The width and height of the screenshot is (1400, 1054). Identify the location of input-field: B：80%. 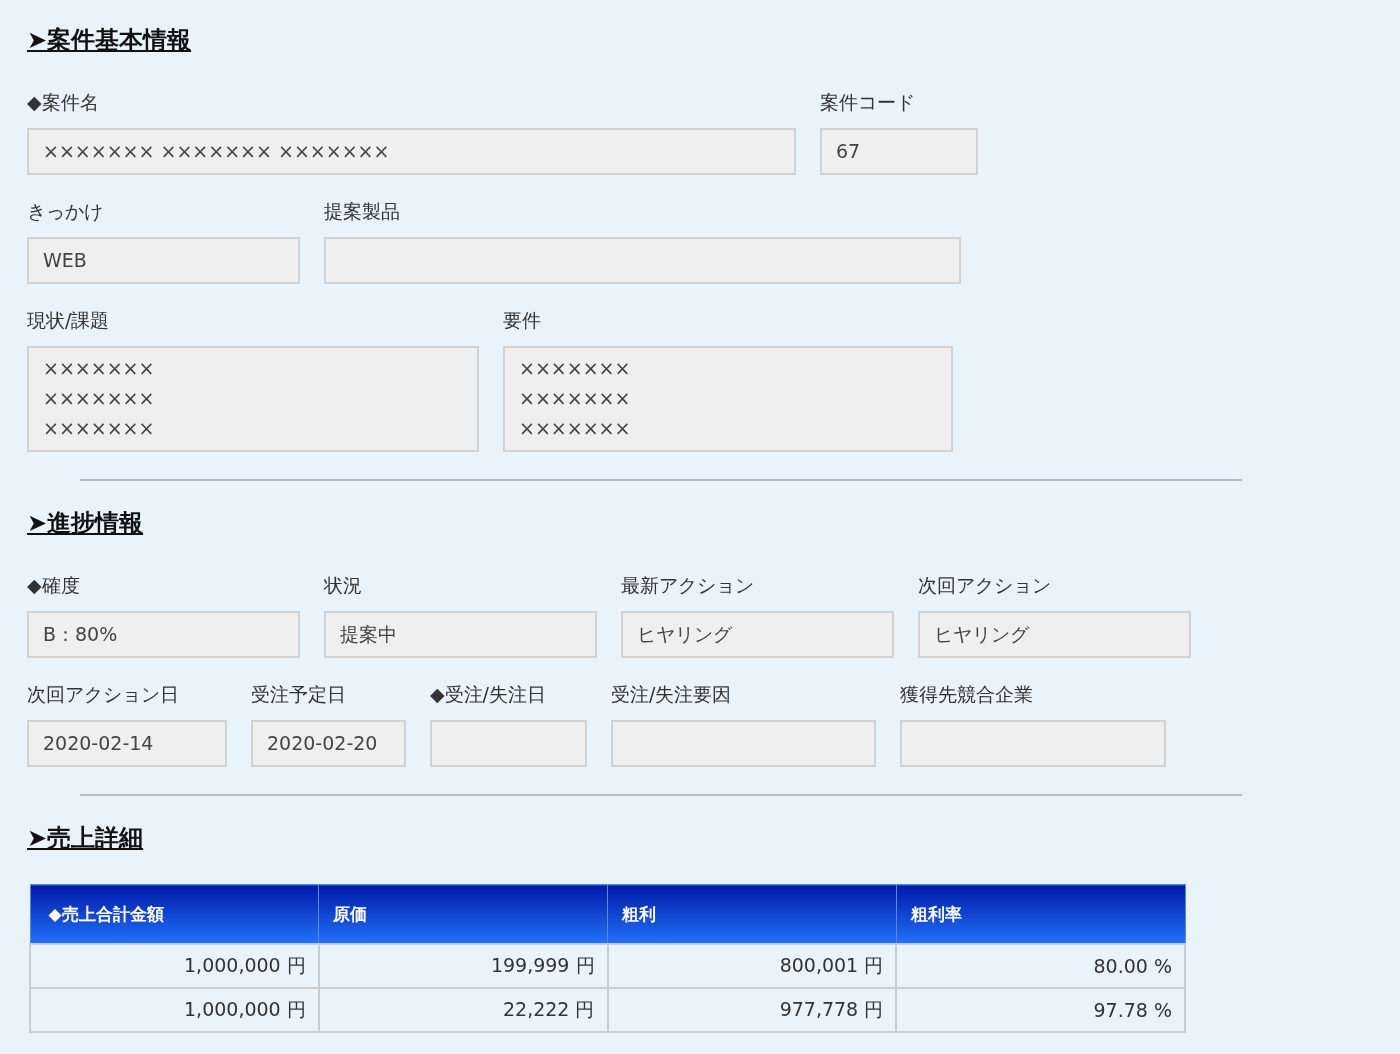
(163, 634).